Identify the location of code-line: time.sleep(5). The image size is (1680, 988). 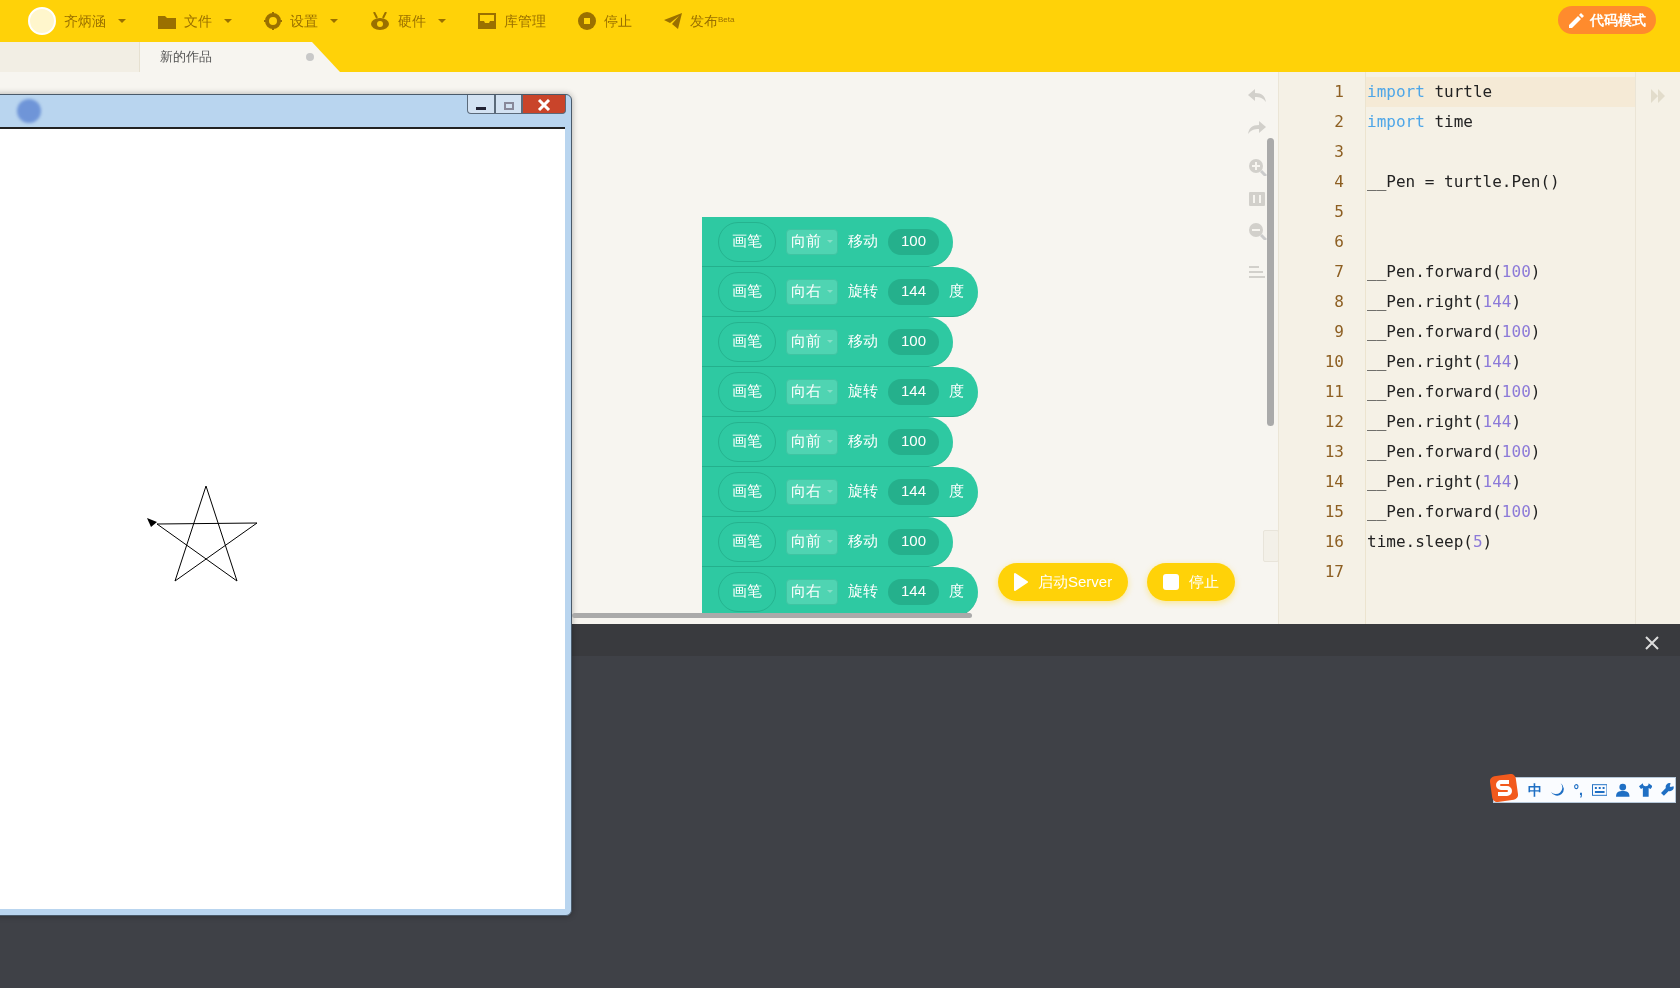
(1430, 542).